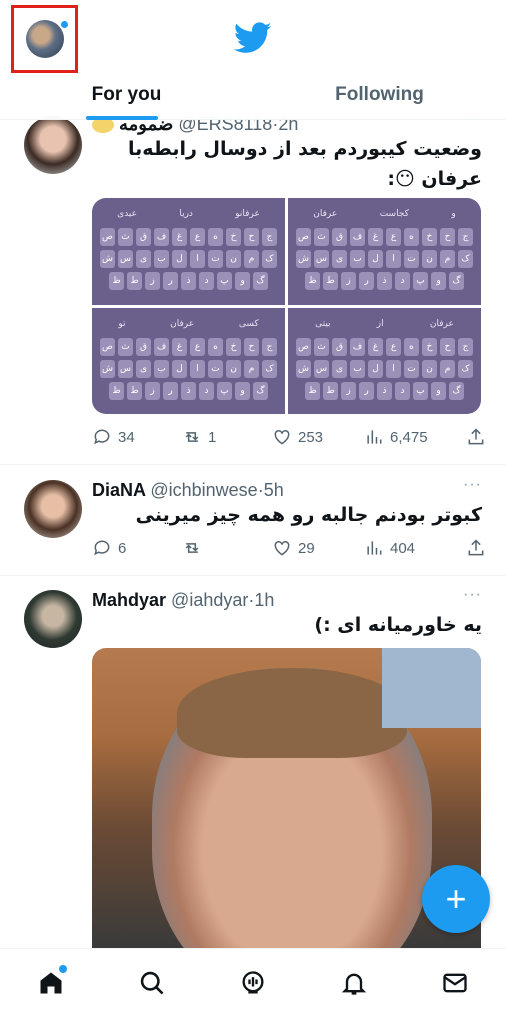 Image resolution: width=506 pixels, height=1024 pixels. I want to click on nav-search, so click(152, 983).